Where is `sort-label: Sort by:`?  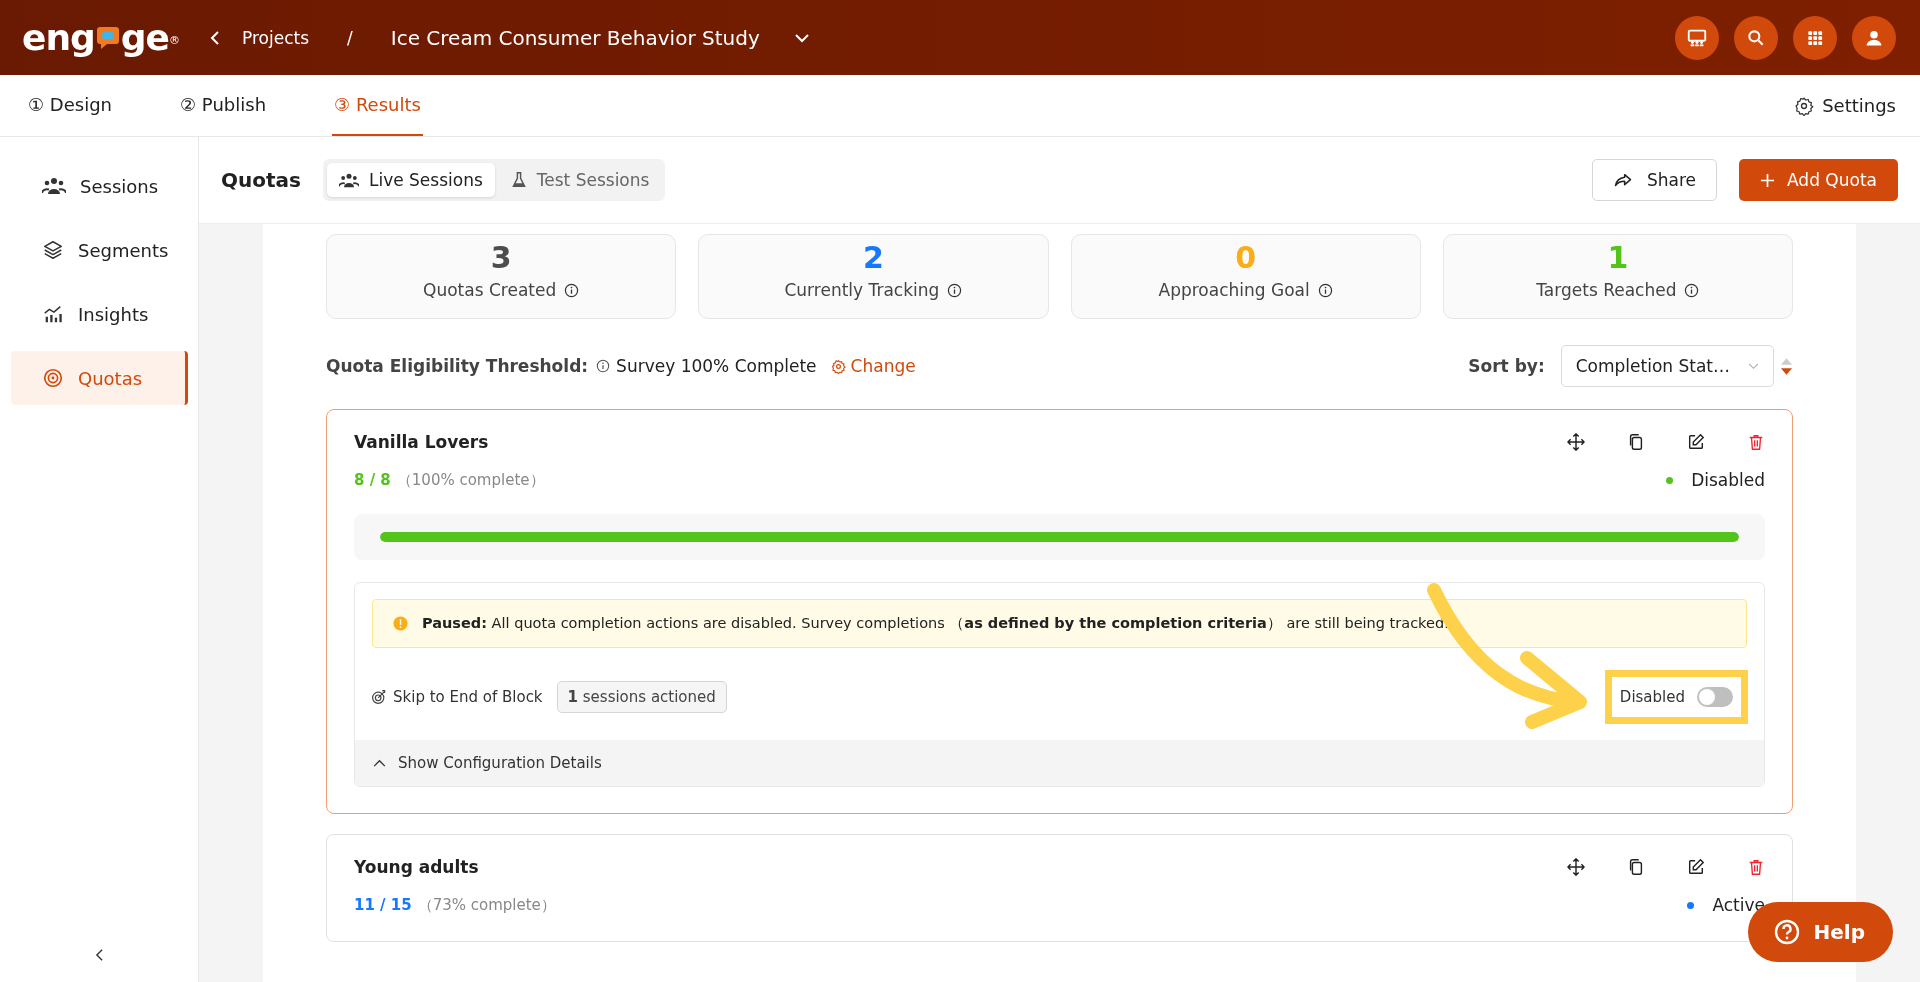 sort-label: Sort by: is located at coordinates (1506, 366).